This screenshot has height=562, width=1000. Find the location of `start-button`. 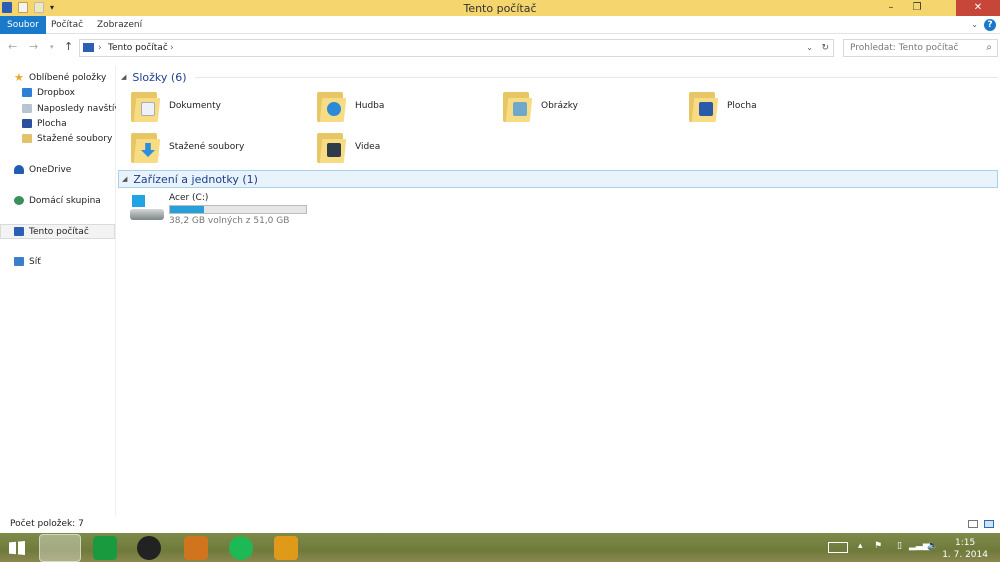

start-button is located at coordinates (17, 548).